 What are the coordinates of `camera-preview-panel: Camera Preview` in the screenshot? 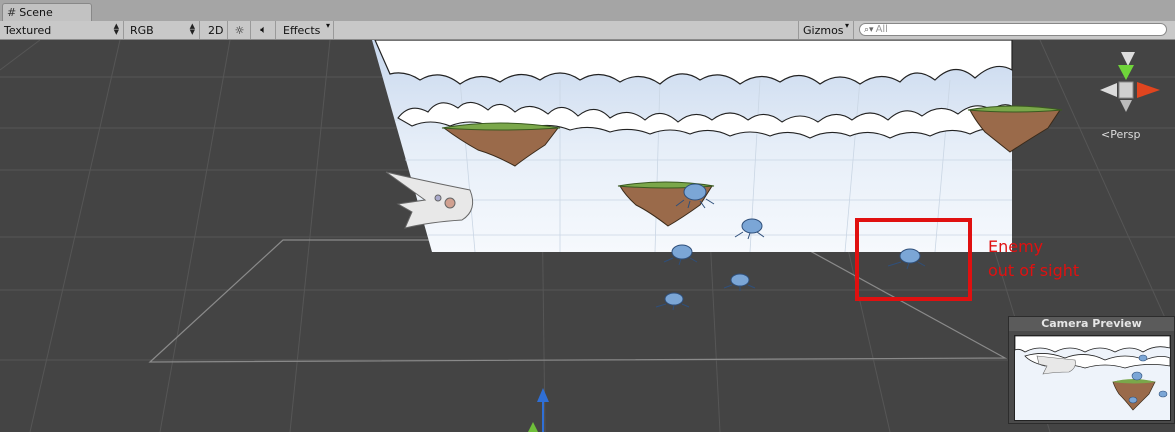 It's located at (1091, 370).